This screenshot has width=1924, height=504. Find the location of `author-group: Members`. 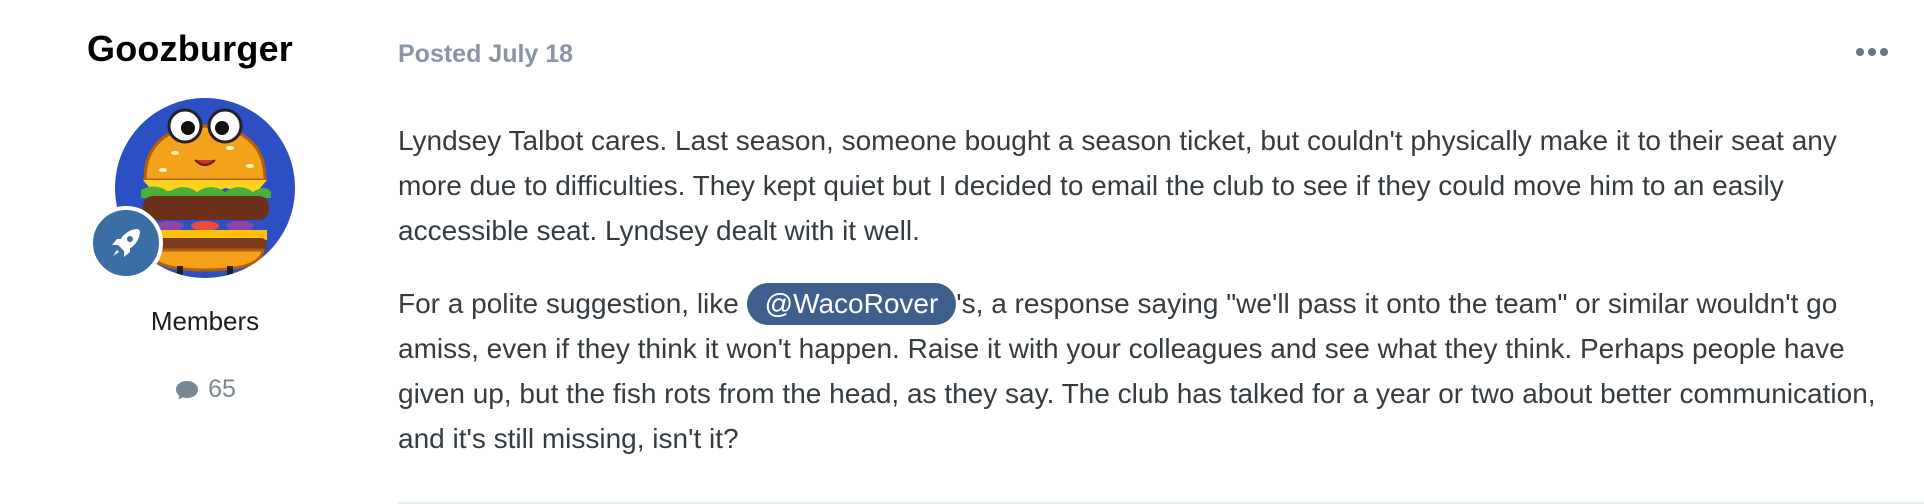

author-group: Members is located at coordinates (205, 321).